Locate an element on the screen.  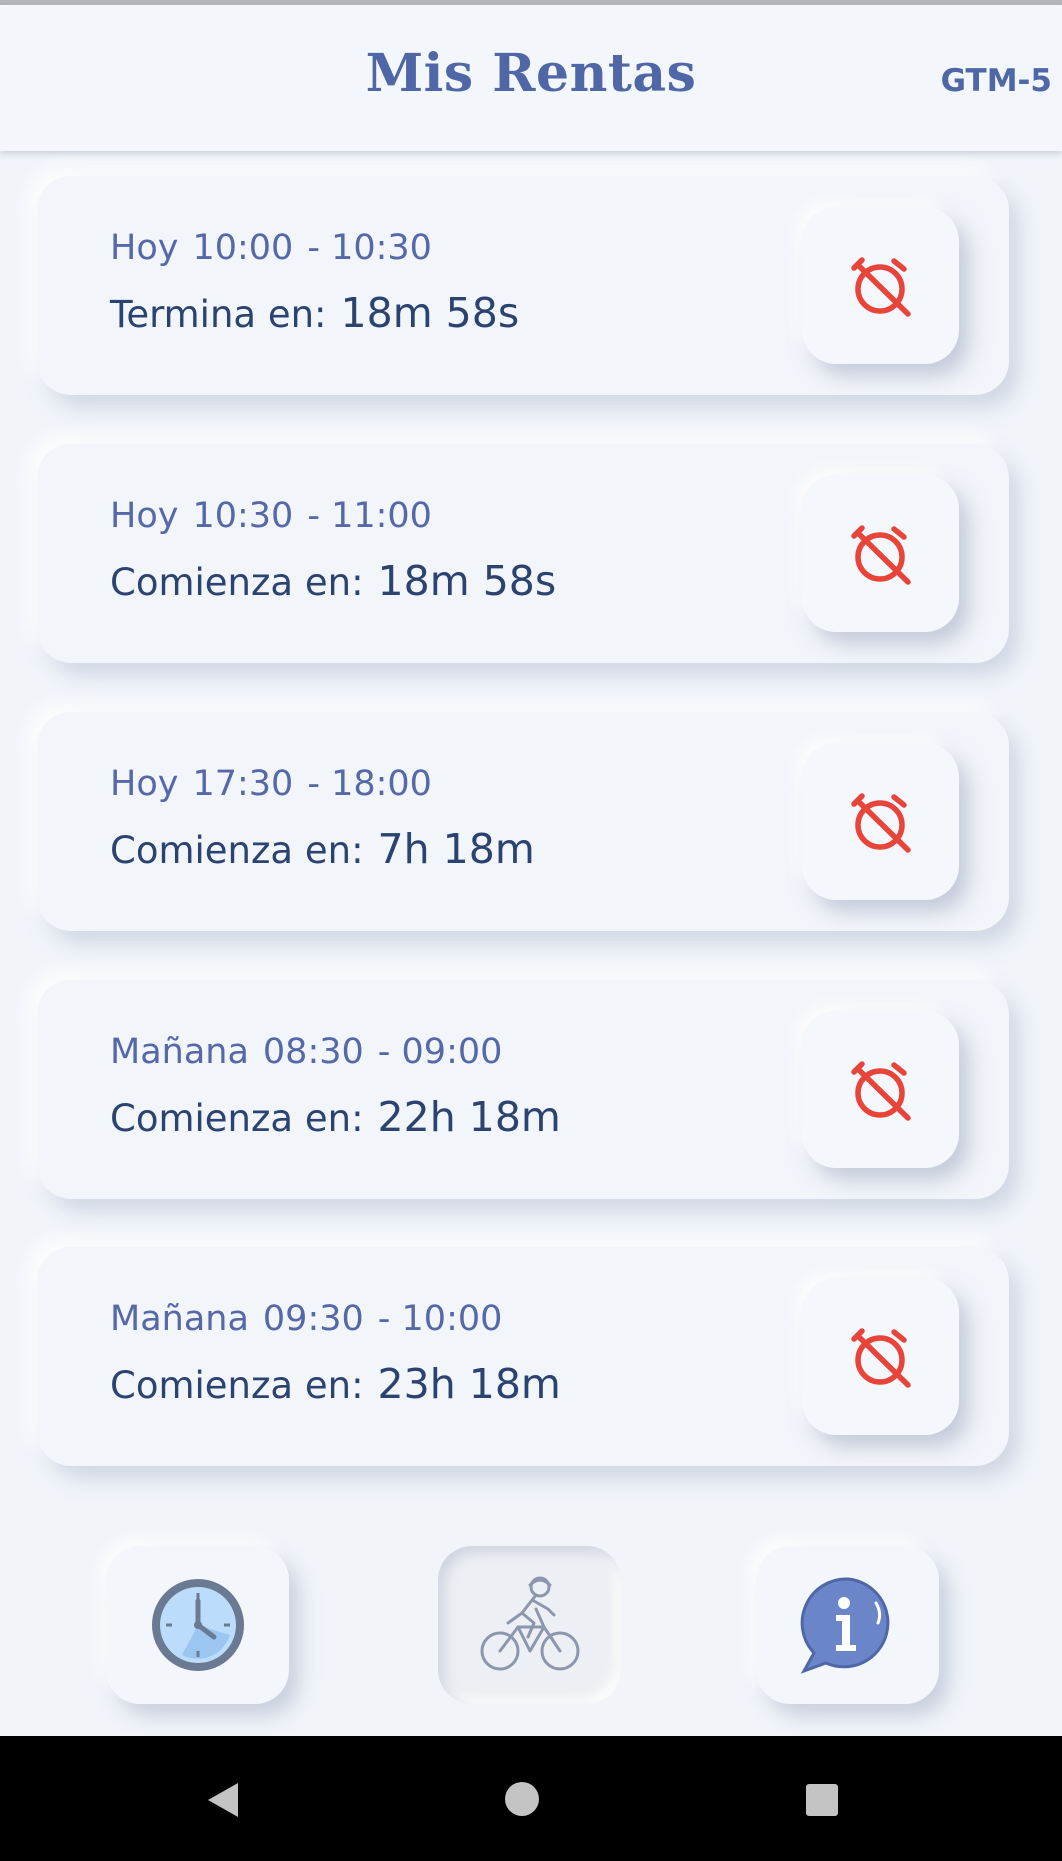
rental-time-range: Hoy 17:30 - 18:00 is located at coordinates (271, 784).